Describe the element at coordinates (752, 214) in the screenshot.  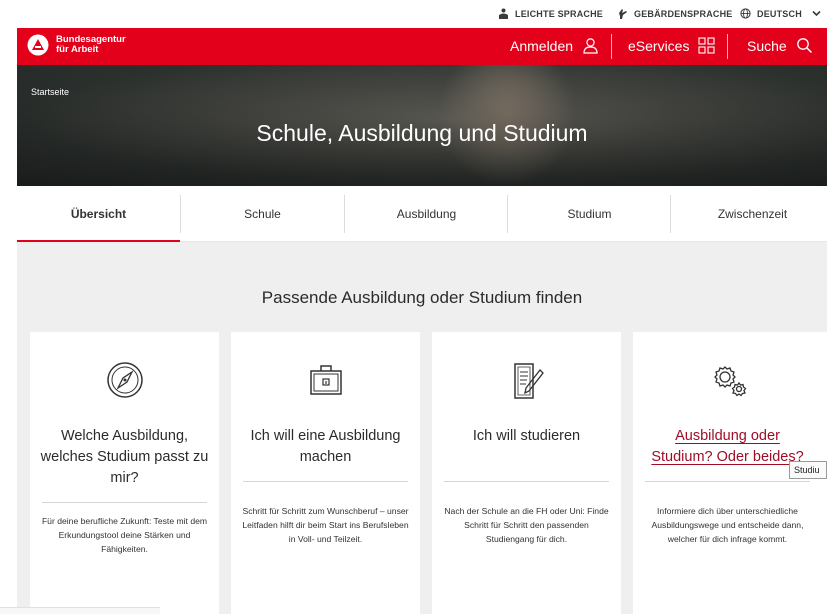
I see `tab-label: Zwischenzeit` at that location.